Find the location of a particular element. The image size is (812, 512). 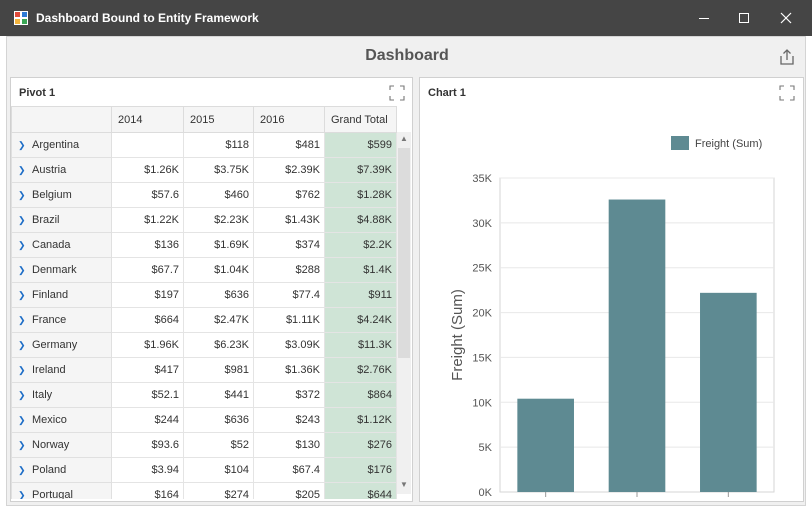

cell-2015: $1.69K is located at coordinates (218, 245).